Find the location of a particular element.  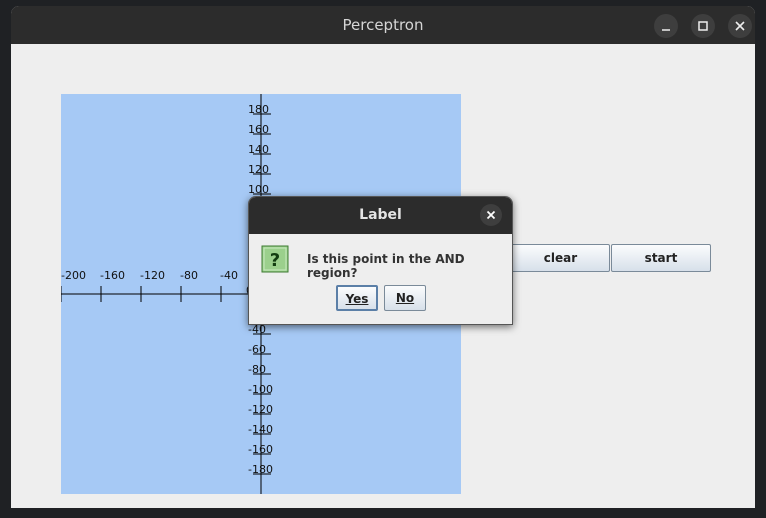

y-tick-label: 140 is located at coordinates (258, 149).